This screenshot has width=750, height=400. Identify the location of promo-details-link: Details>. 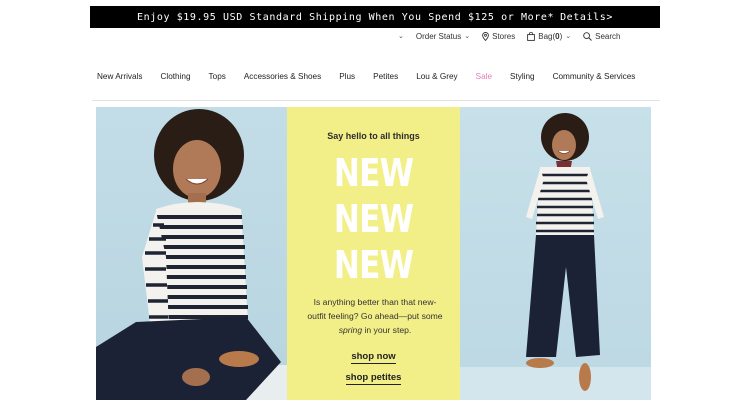
(586, 17).